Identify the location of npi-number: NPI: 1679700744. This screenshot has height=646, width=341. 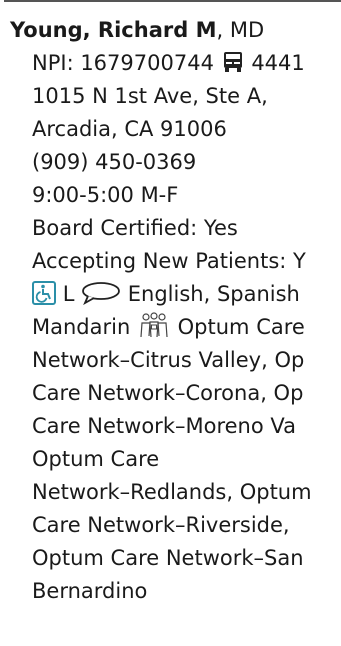
(123, 63).